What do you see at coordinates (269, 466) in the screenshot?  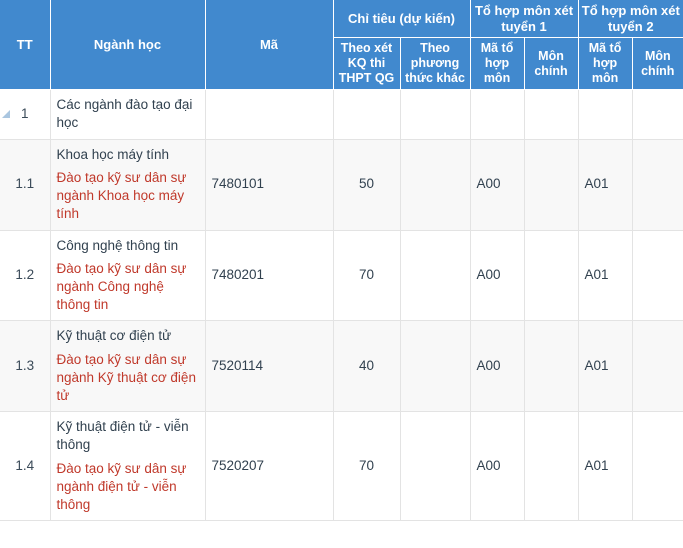 I see `cell-ma: 7520207` at bounding box center [269, 466].